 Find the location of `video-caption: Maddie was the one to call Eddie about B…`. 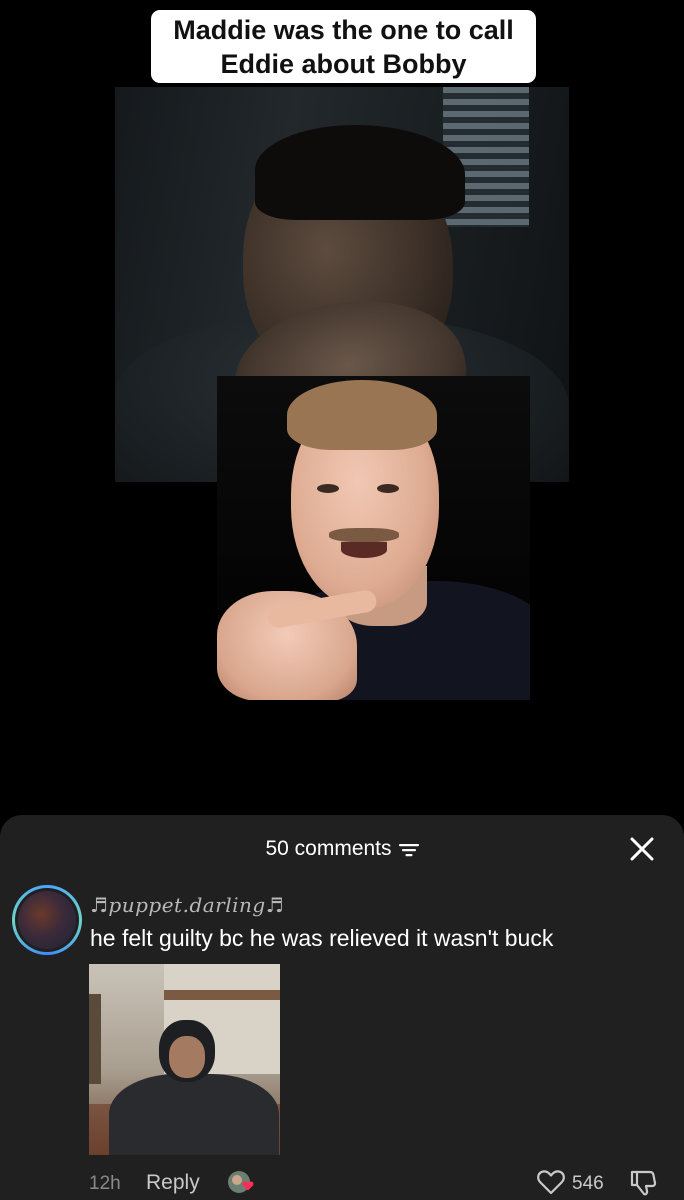

video-caption: Maddie was the one to call Eddie about B… is located at coordinates (343, 46).